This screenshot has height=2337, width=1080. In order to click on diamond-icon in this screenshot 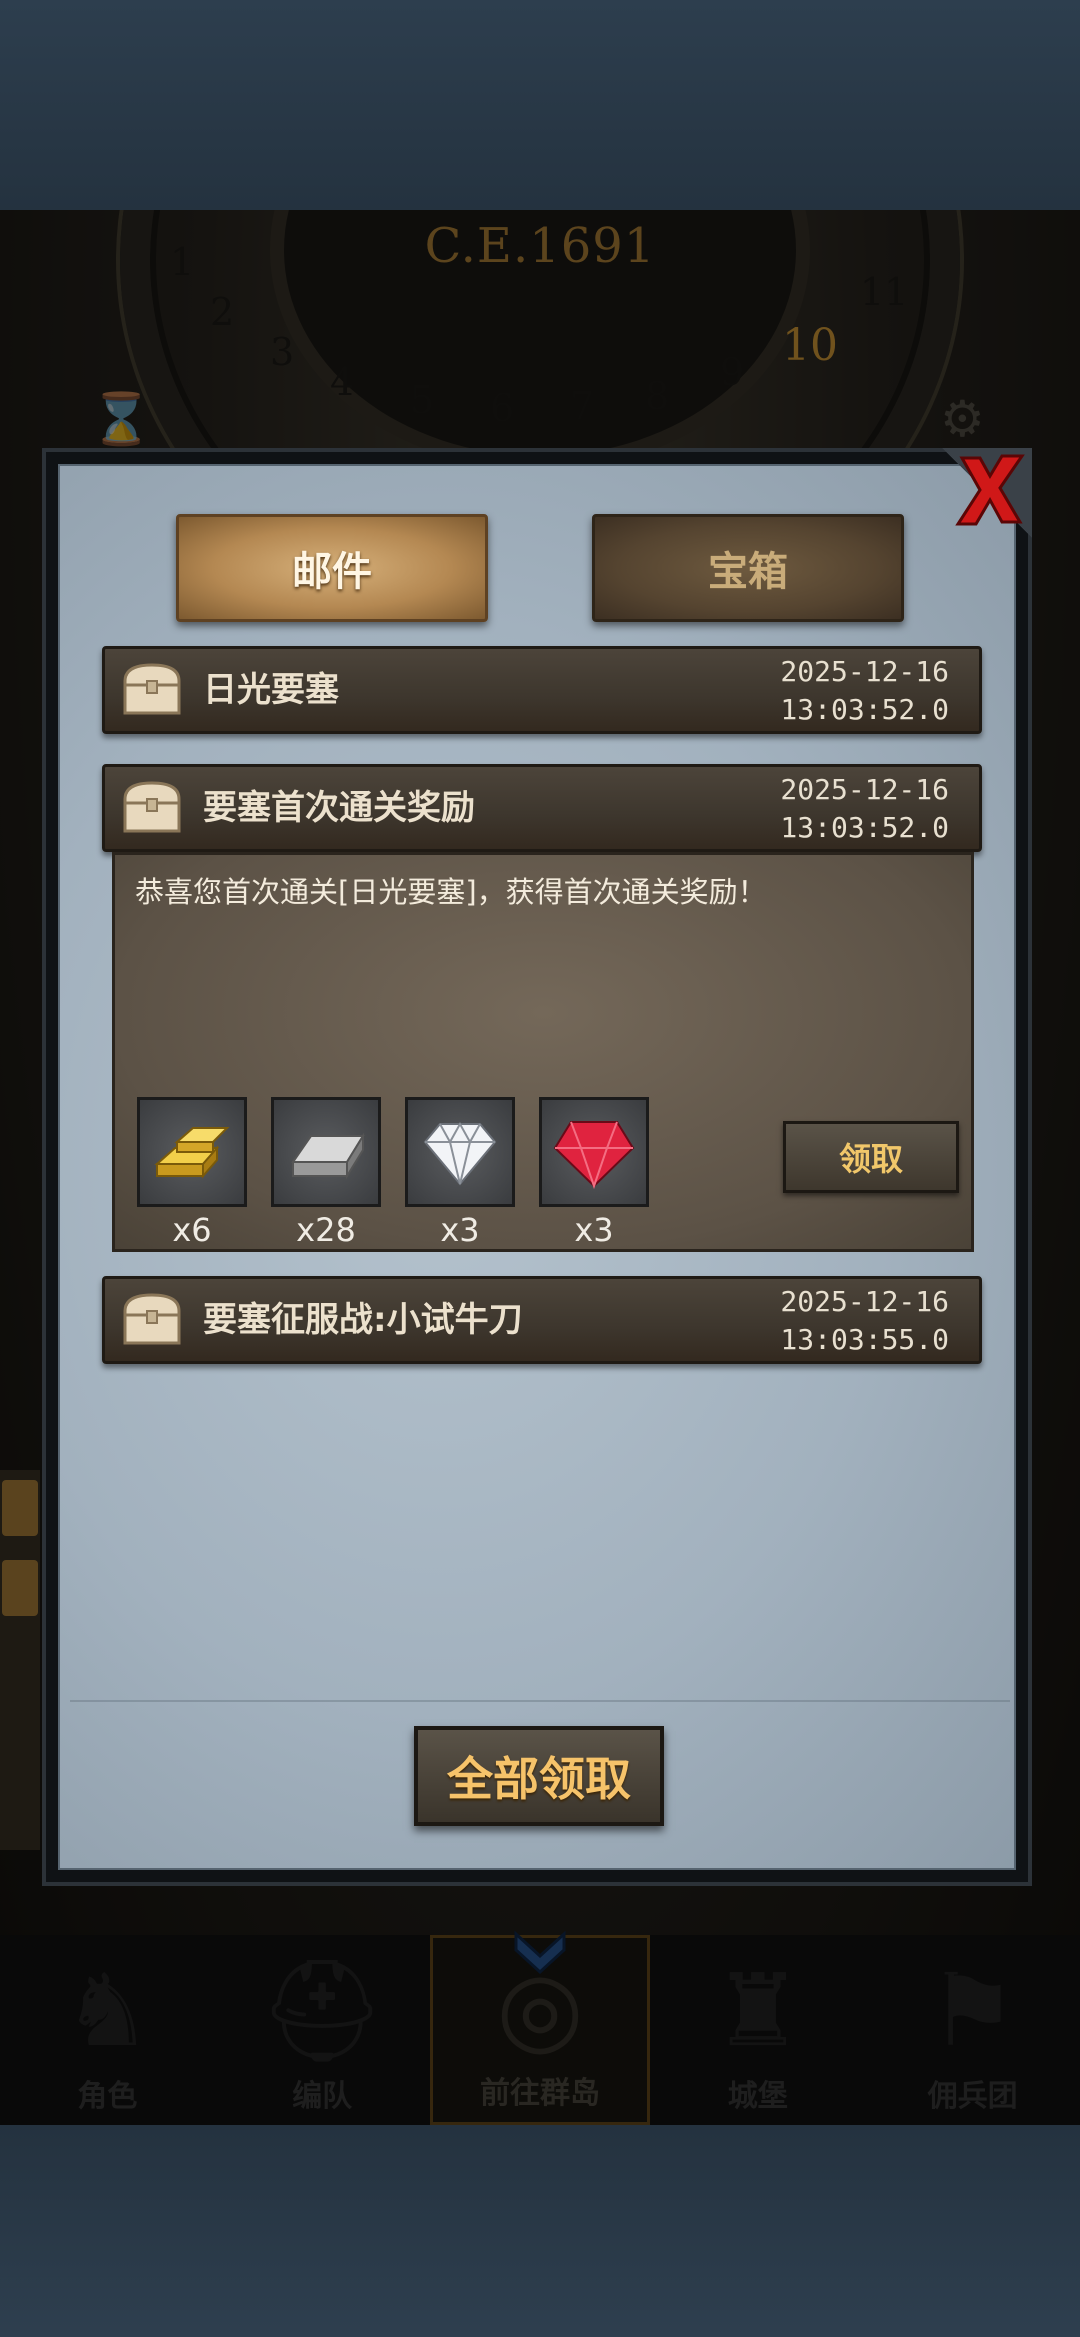, I will do `click(460, 1153)`.